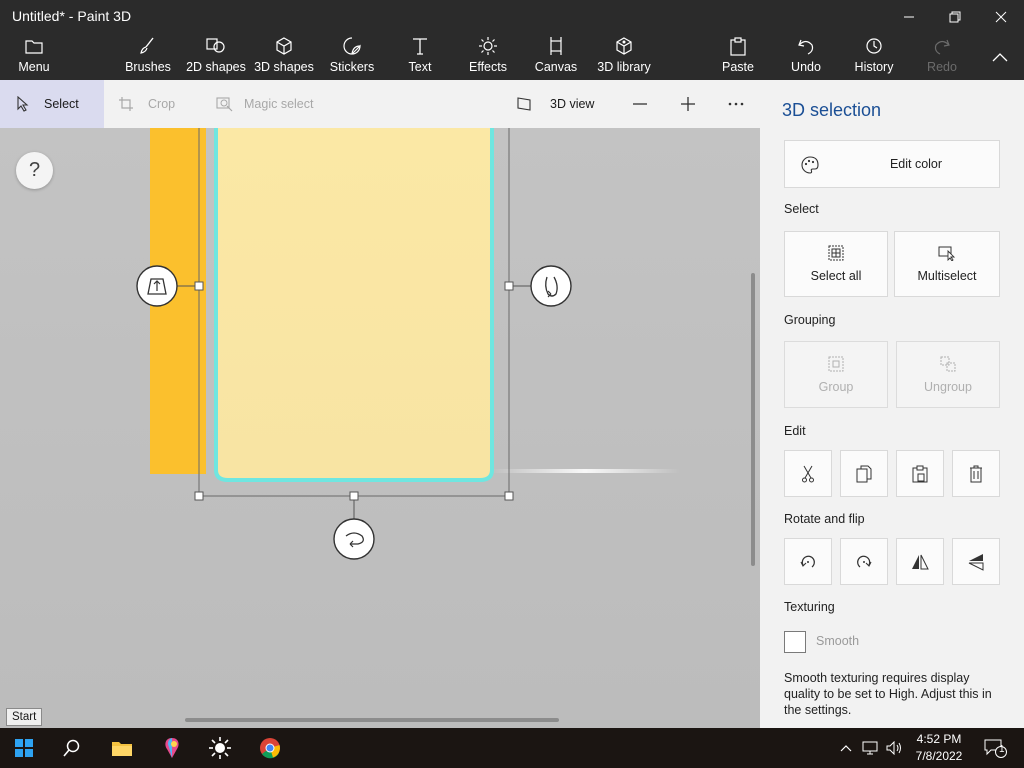  Describe the element at coordinates (874, 57) in the screenshot. I see `history-button: History` at that location.